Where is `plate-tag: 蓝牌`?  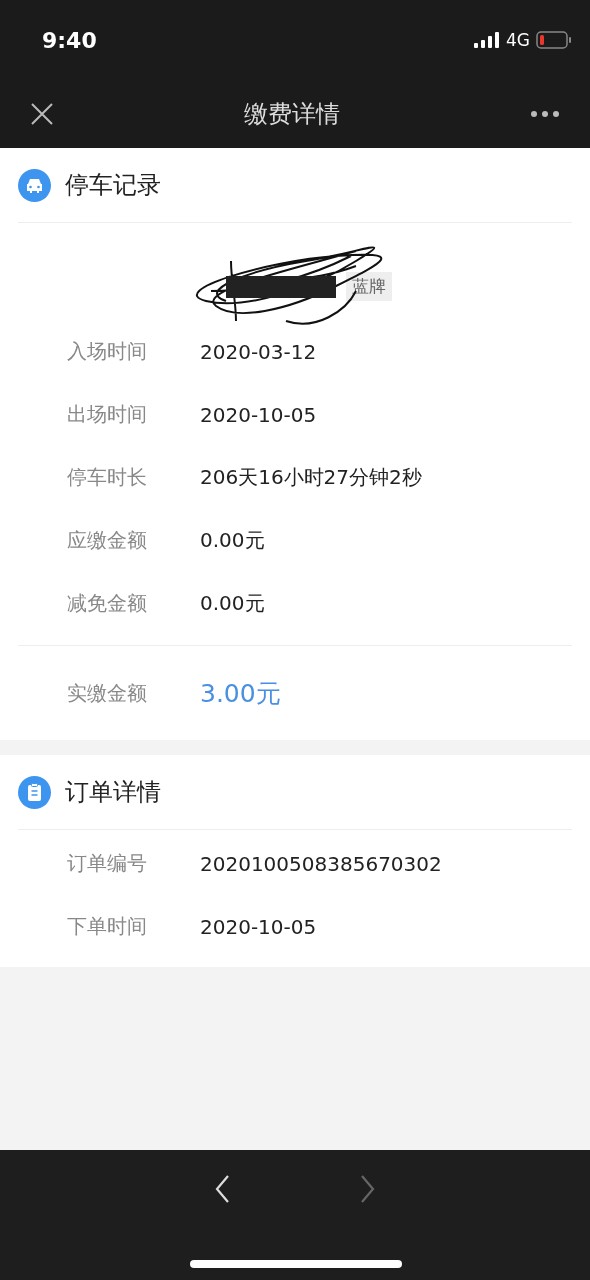 plate-tag: 蓝牌 is located at coordinates (369, 286).